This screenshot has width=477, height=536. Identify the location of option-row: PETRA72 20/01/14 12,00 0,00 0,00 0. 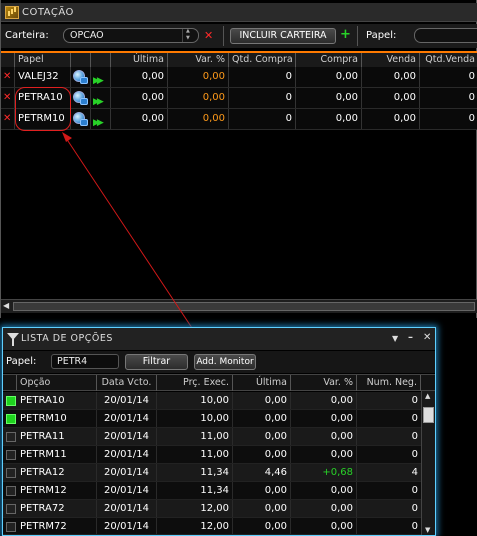
(212, 509).